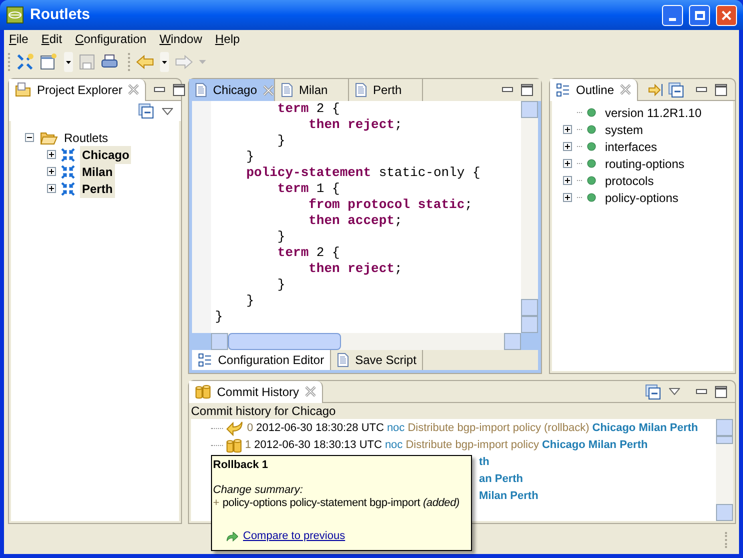 This screenshot has width=743, height=558. What do you see at coordinates (86, 137) in the screenshot?
I see `tree-item: Routlets` at bounding box center [86, 137].